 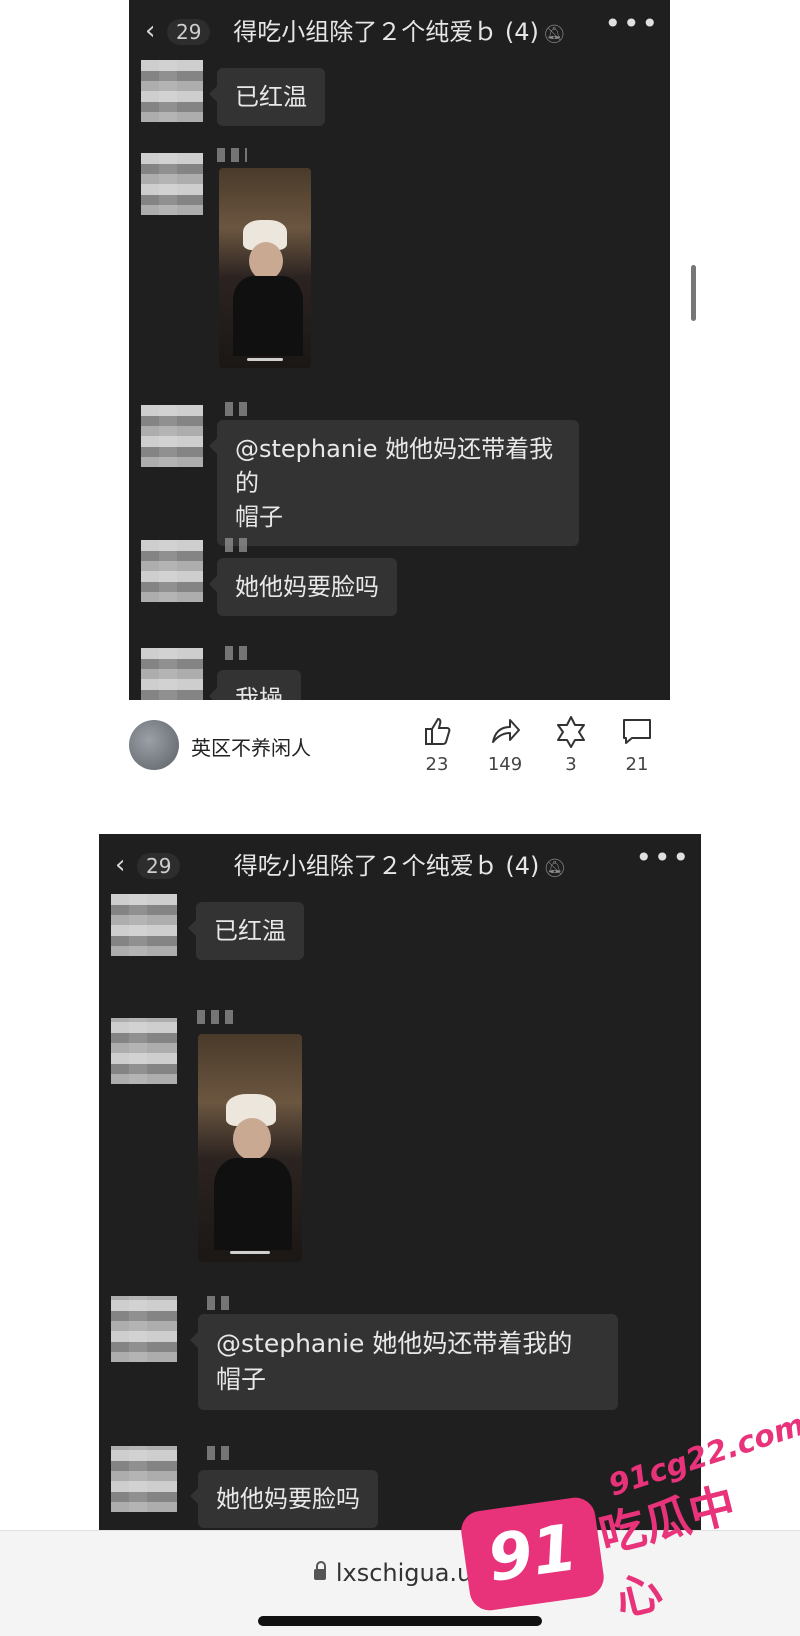 I want to click on watermark-logo: 91 91cg22.com 吃瓜中心, so click(x=629, y=1517).